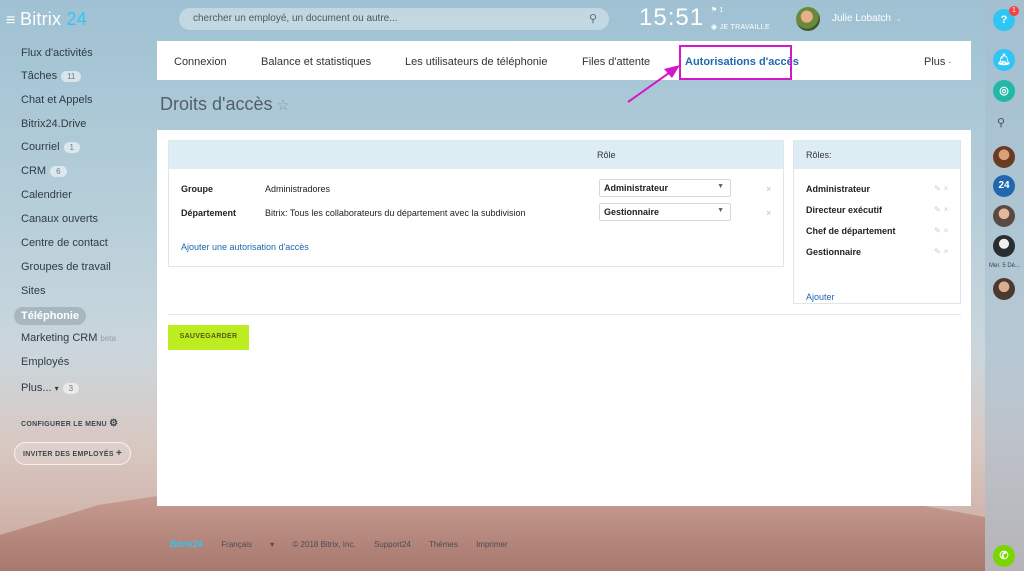 Image resolution: width=1024 pixels, height=571 pixels. What do you see at coordinates (808, 19) in the screenshot?
I see `user-avatar` at bounding box center [808, 19].